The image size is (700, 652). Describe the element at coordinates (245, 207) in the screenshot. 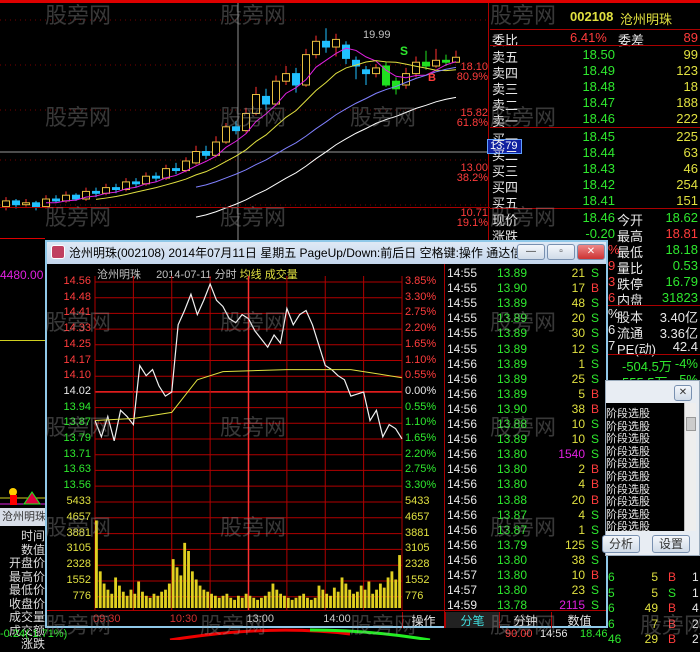

I see `divider` at that location.